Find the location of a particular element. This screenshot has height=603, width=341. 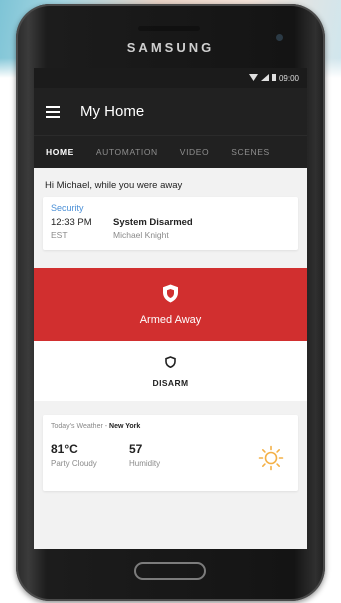

device-brand: SAMSUNG is located at coordinates (170, 47).